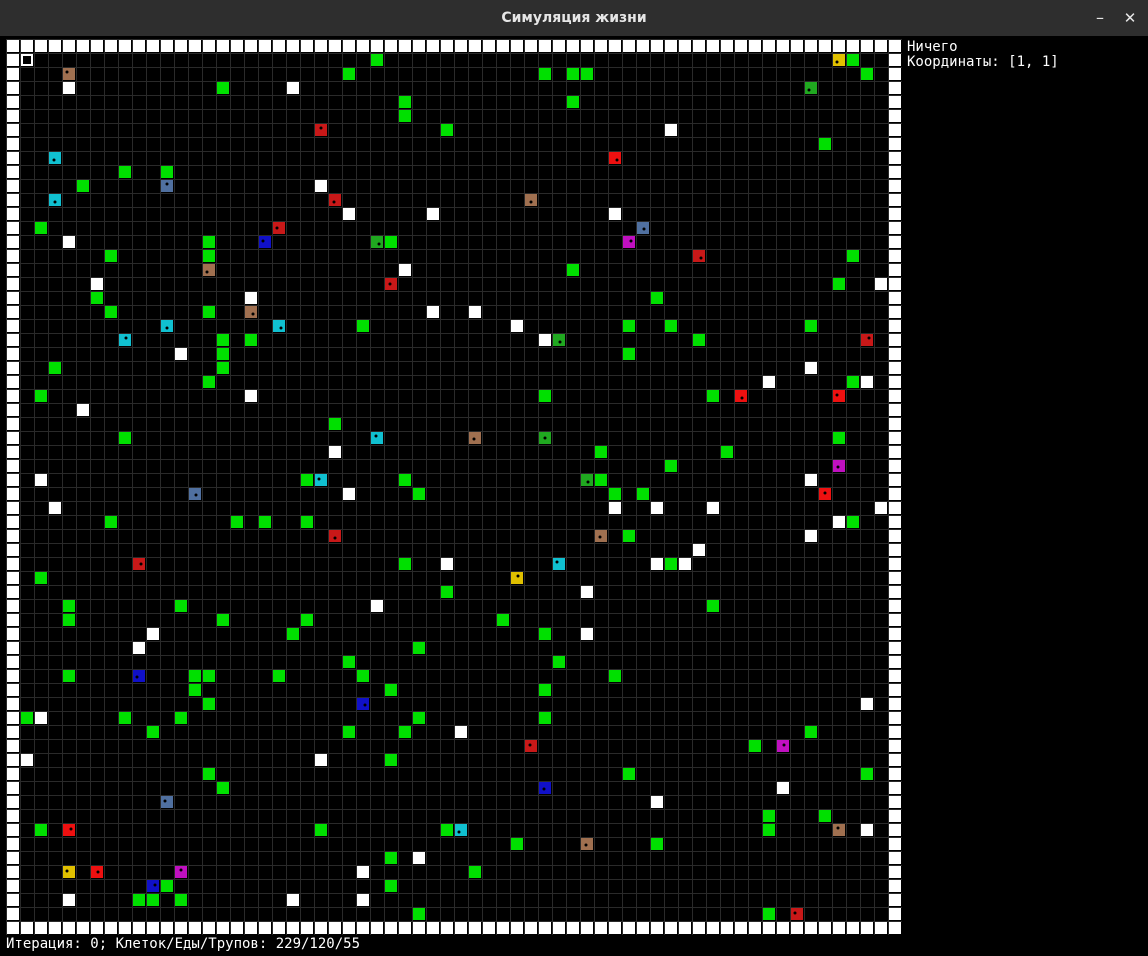 This screenshot has height=956, width=1148. I want to click on minimize-icon: –, so click(1100, 18).